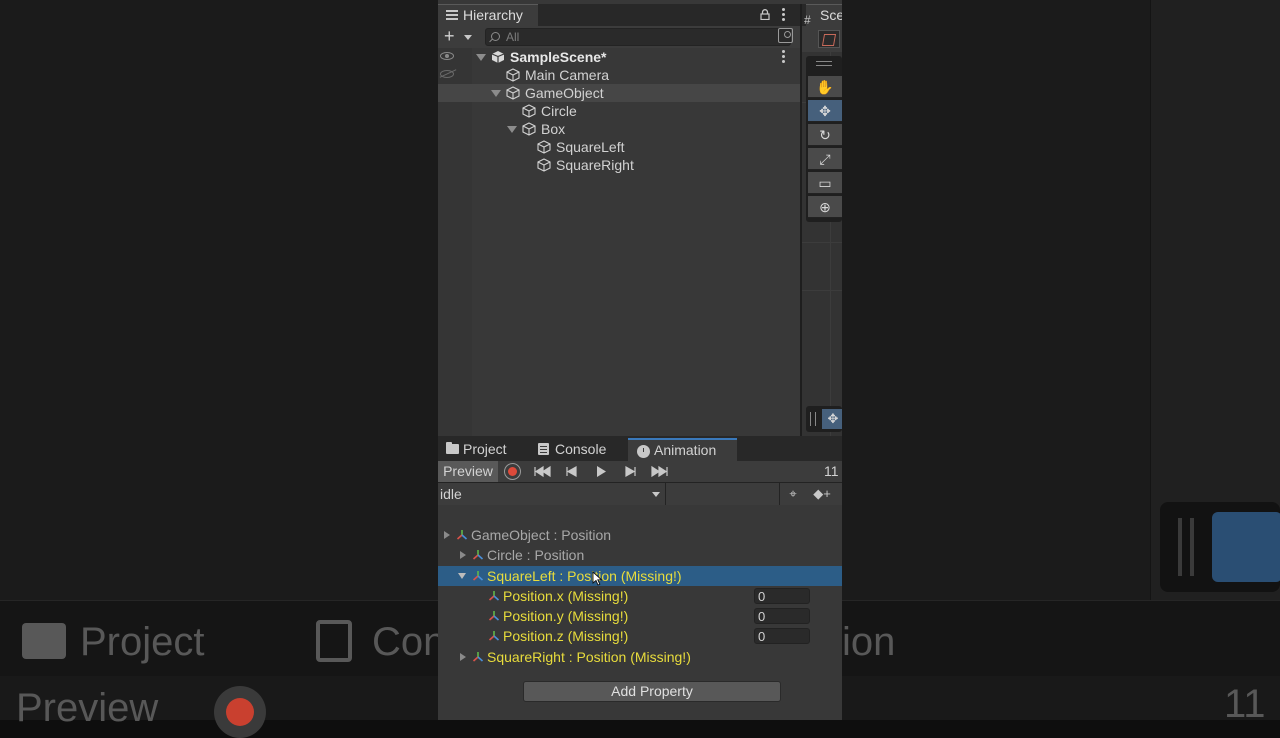 The width and height of the screenshot is (1280, 738). What do you see at coordinates (793, 494) in the screenshot?
I see `filter-keyframes-icon: ⌖` at bounding box center [793, 494].